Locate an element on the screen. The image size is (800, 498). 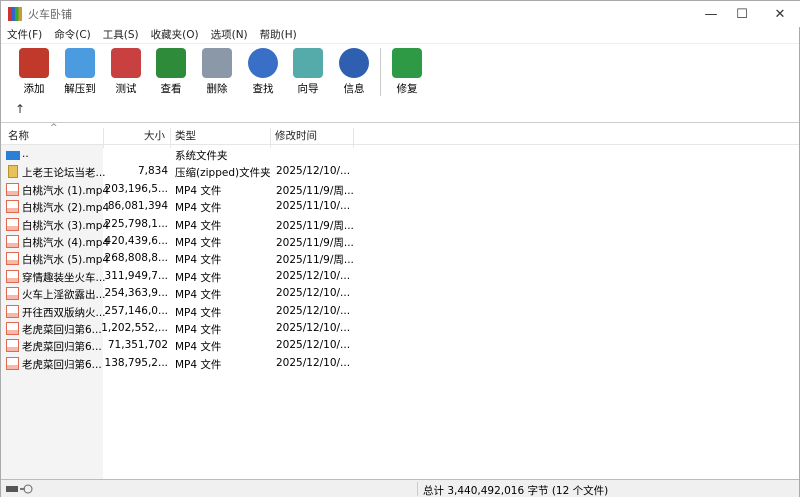
file-name: 白桃汽水 (4).mp4 is located at coordinates (66, 243).